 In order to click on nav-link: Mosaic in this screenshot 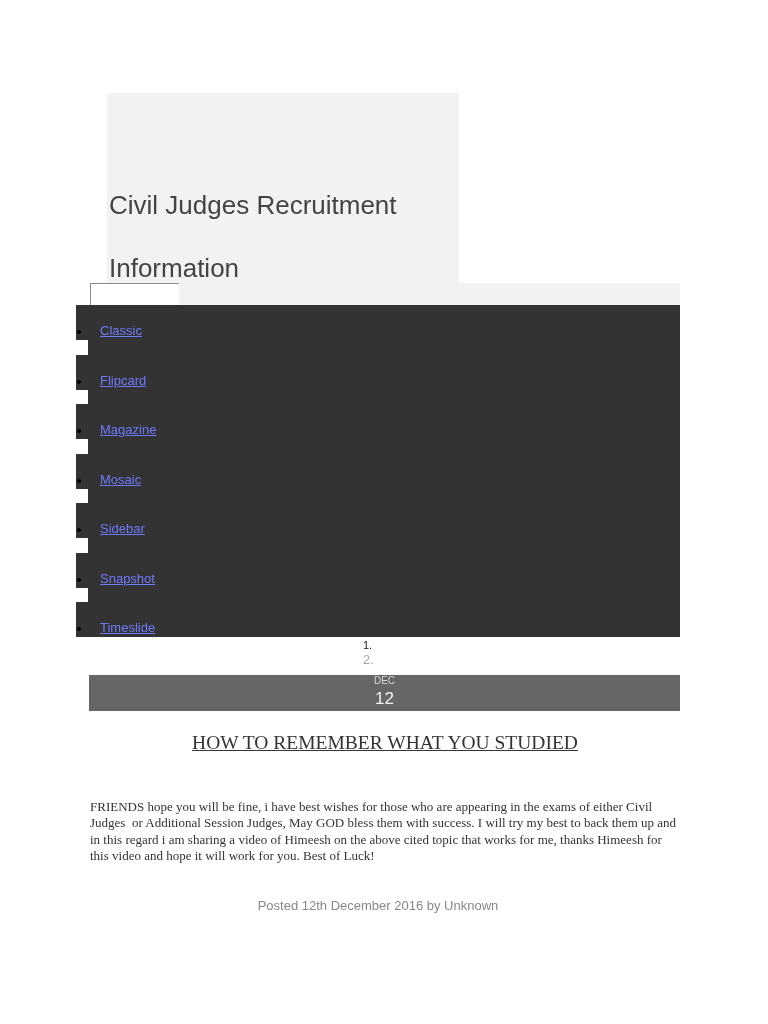, I will do `click(121, 479)`.